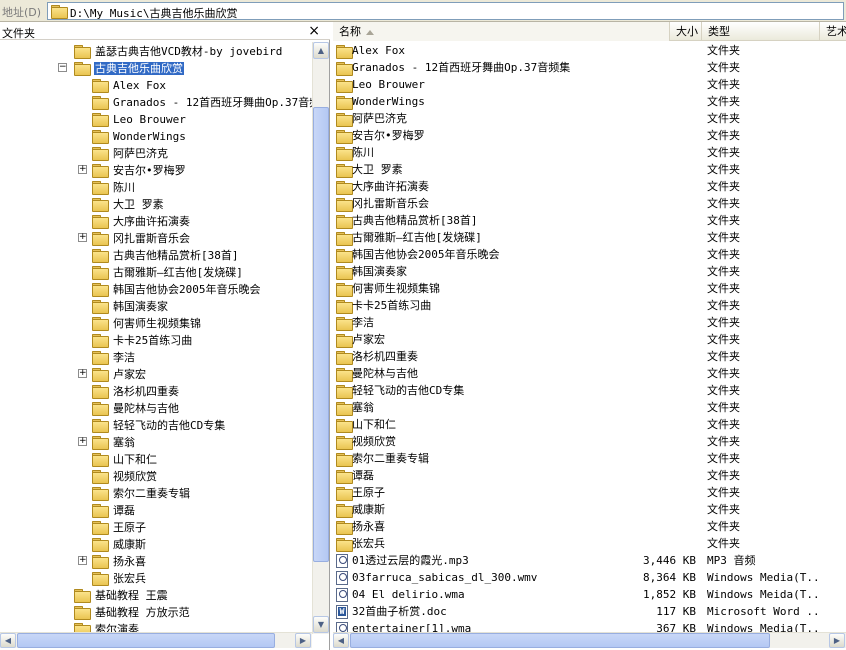  I want to click on tree-item: 阿萨巴济克, so click(130, 152).